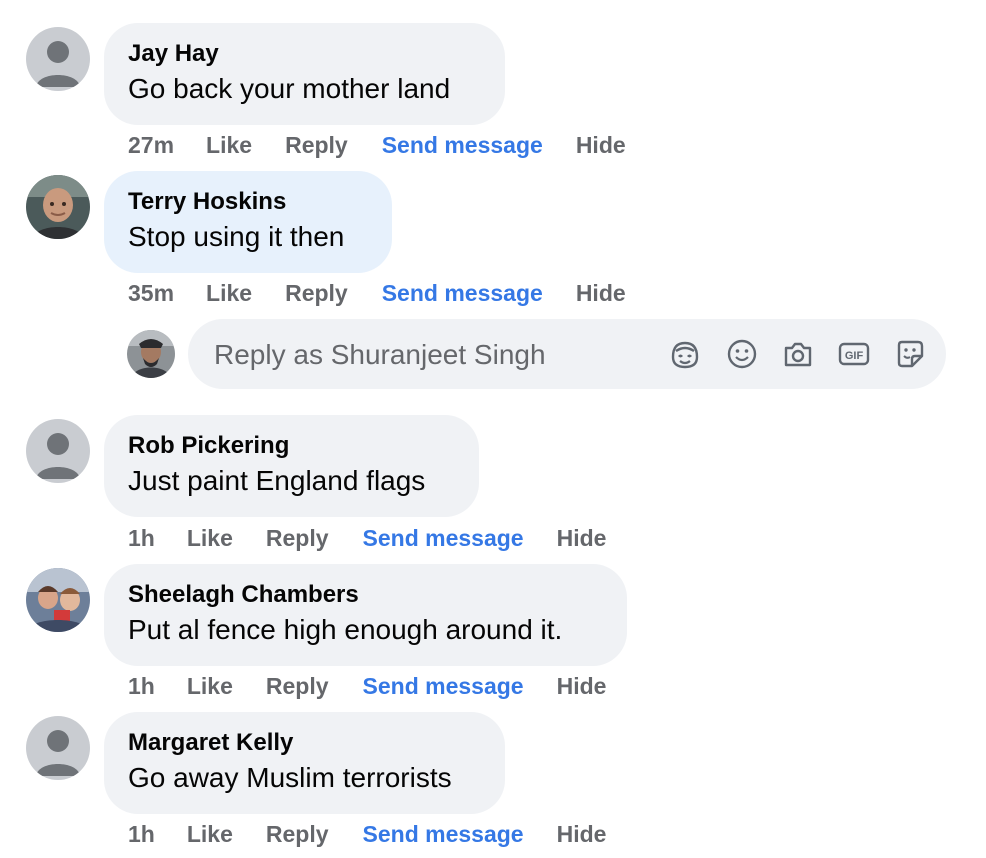 This screenshot has height=858, width=986. Describe the element at coordinates (798, 354) in the screenshot. I see `camera-icon` at that location.